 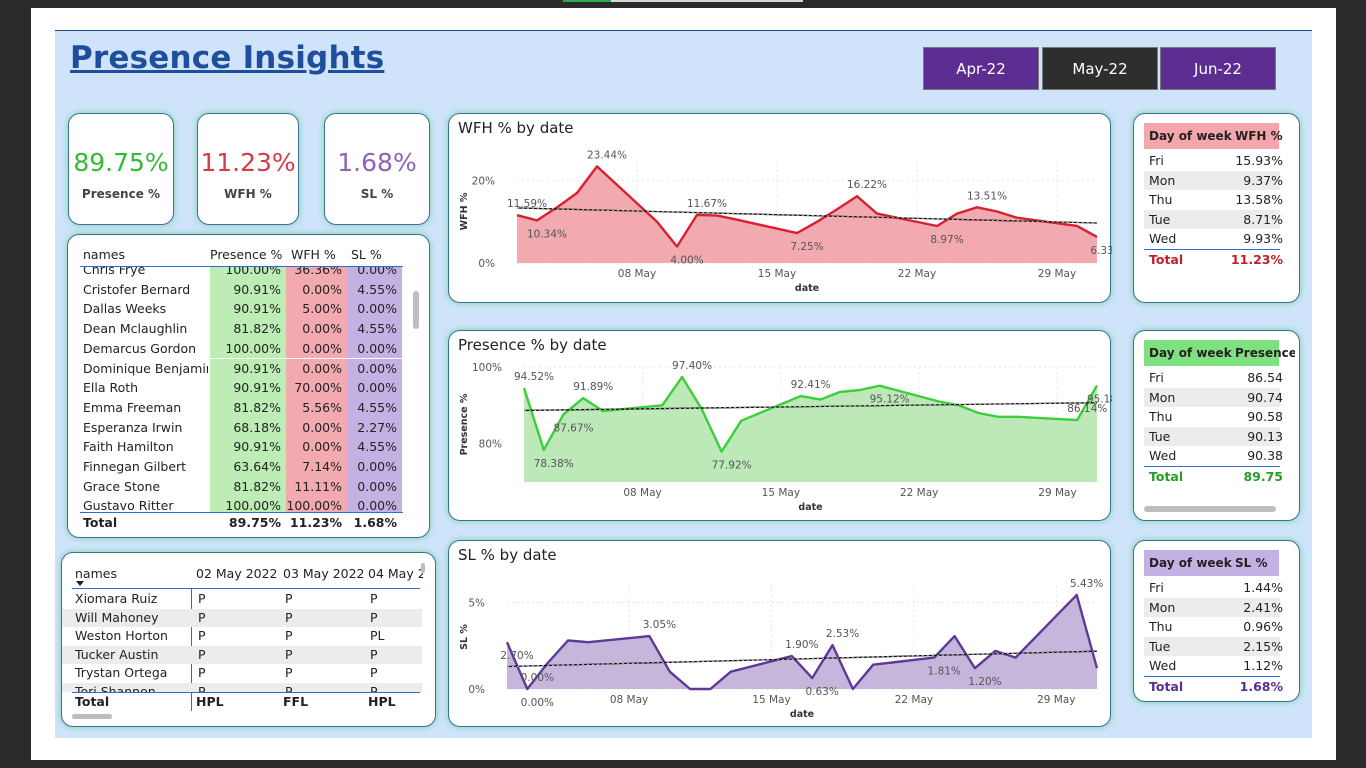 I want to click on cell-wfh: 5.56%, so click(x=316, y=407).